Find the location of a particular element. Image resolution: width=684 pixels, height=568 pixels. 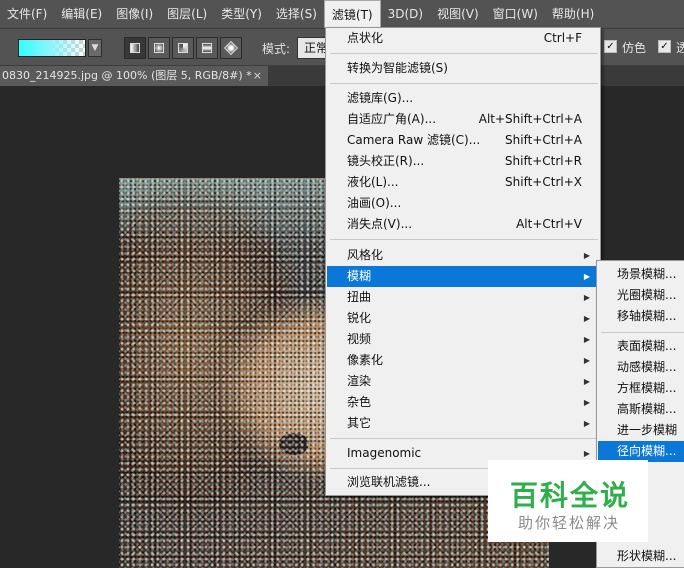

menu-filter: 滤镜(T) is located at coordinates (352, 14).